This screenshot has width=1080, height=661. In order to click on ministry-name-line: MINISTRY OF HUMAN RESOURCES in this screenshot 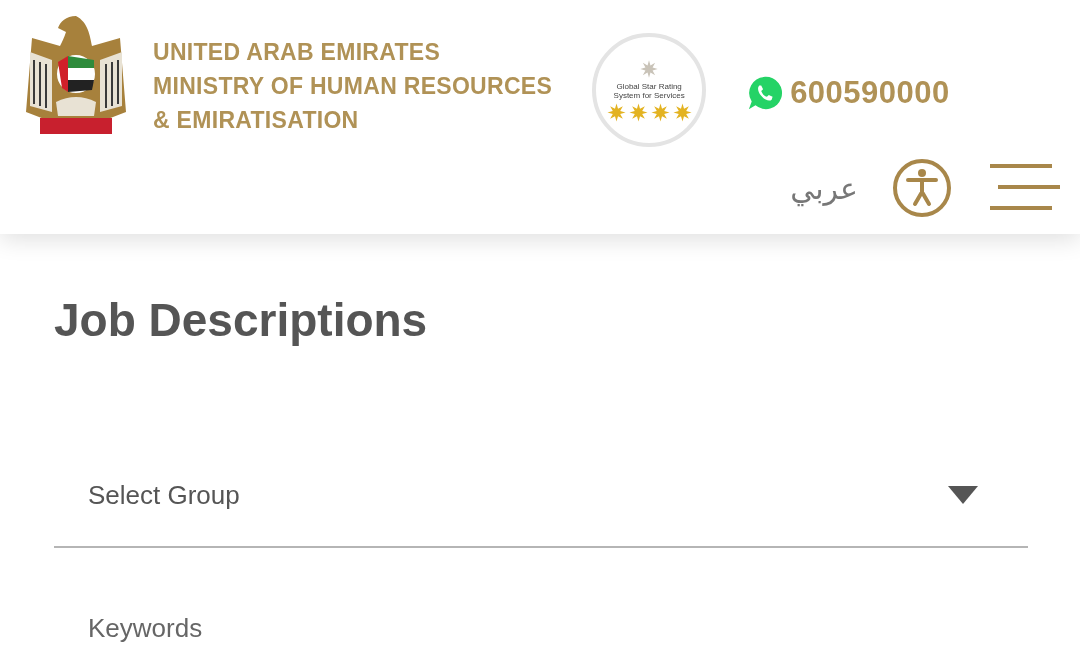, I will do `click(353, 86)`.